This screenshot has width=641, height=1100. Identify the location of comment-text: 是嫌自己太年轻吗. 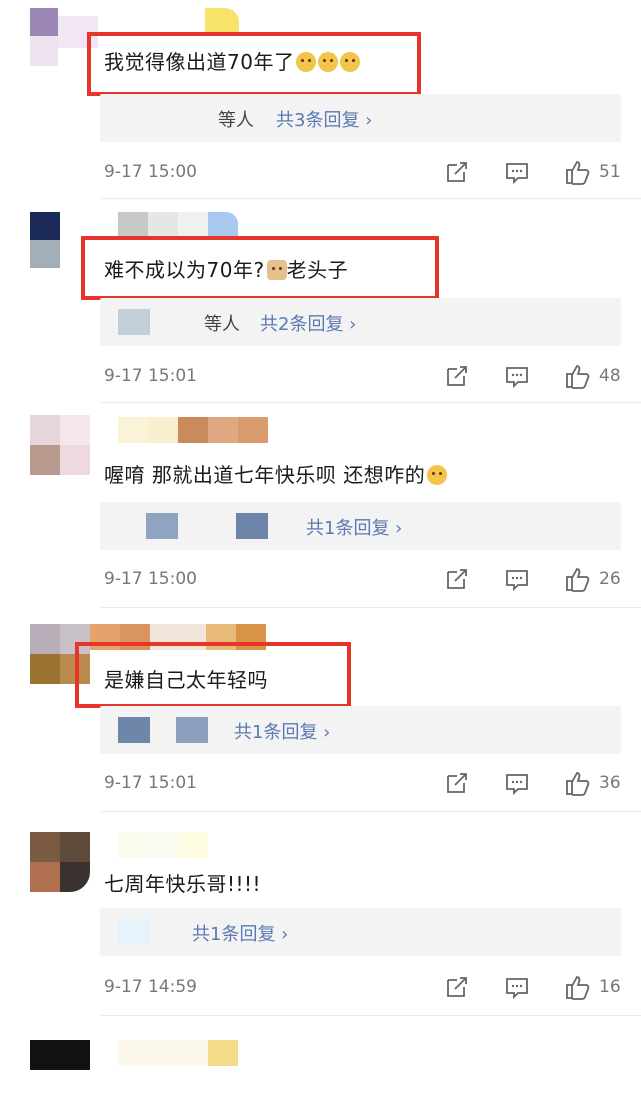
(186, 680).